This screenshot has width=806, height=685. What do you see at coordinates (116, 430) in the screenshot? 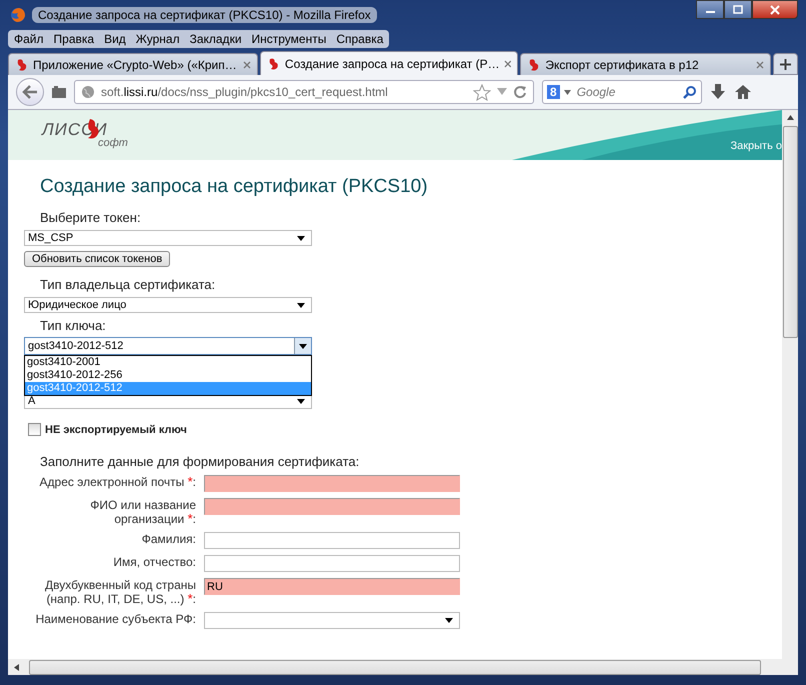
I see `checkbox-label: НЕ экспортируемый ключ` at bounding box center [116, 430].